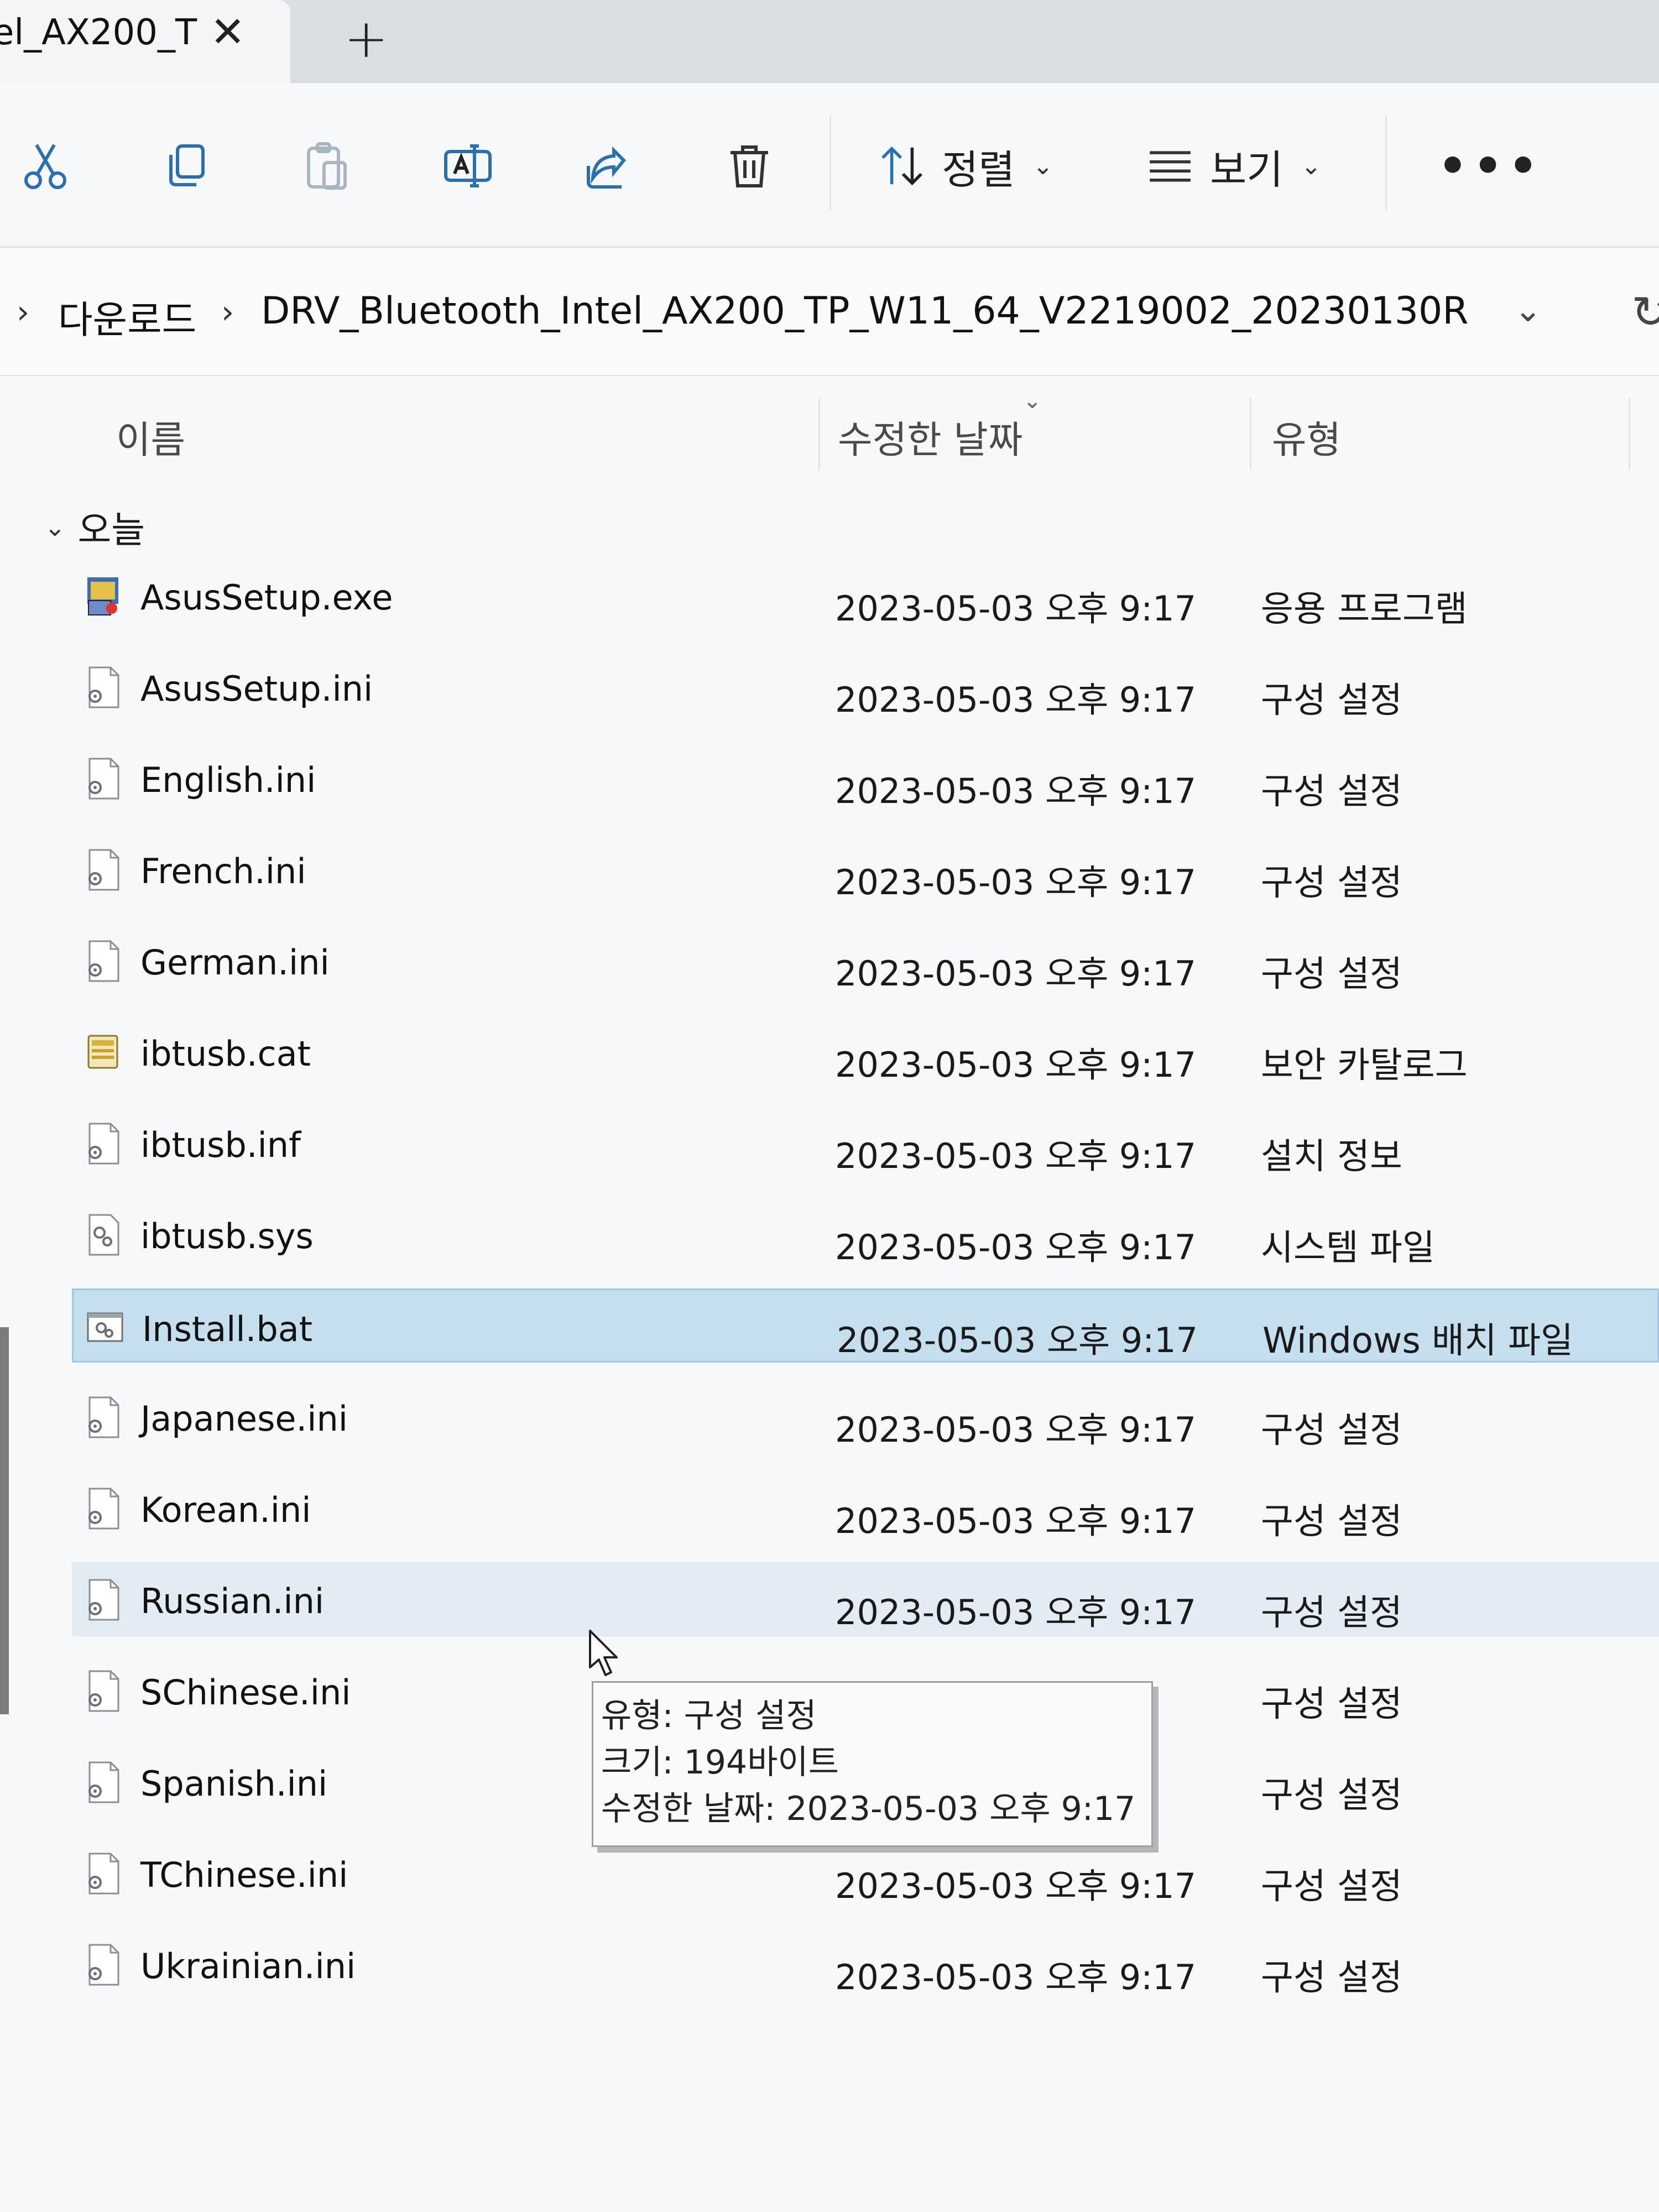 Image resolution: width=1659 pixels, height=2212 pixels. What do you see at coordinates (248, 1966) in the screenshot?
I see `file-name: Ukrainian.ini` at bounding box center [248, 1966].